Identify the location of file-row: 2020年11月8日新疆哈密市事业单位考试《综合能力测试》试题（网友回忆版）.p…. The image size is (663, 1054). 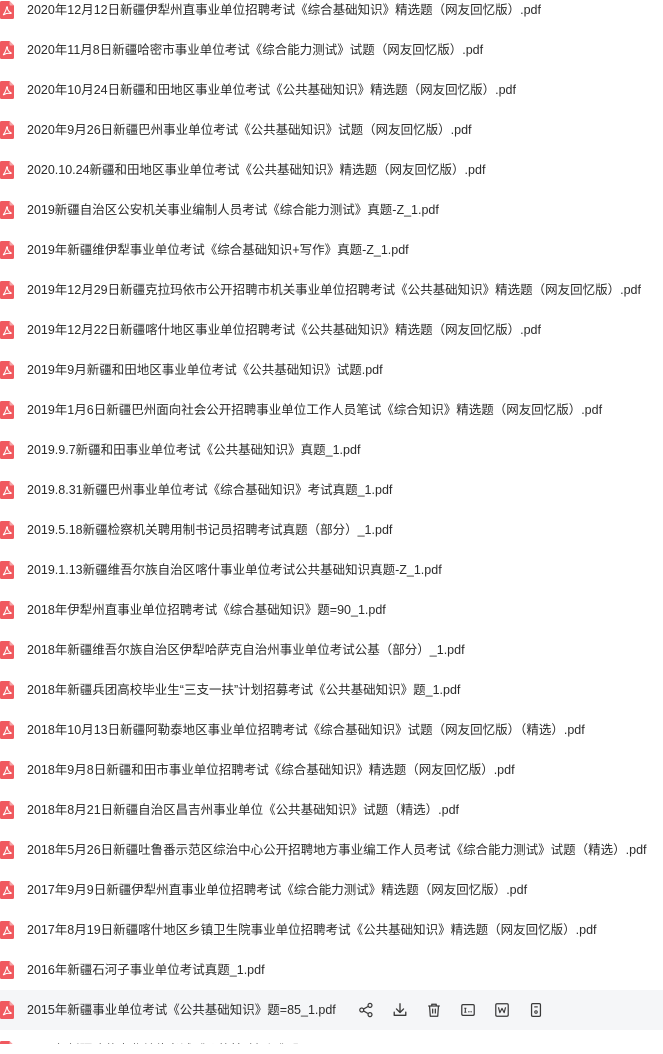
(331, 50).